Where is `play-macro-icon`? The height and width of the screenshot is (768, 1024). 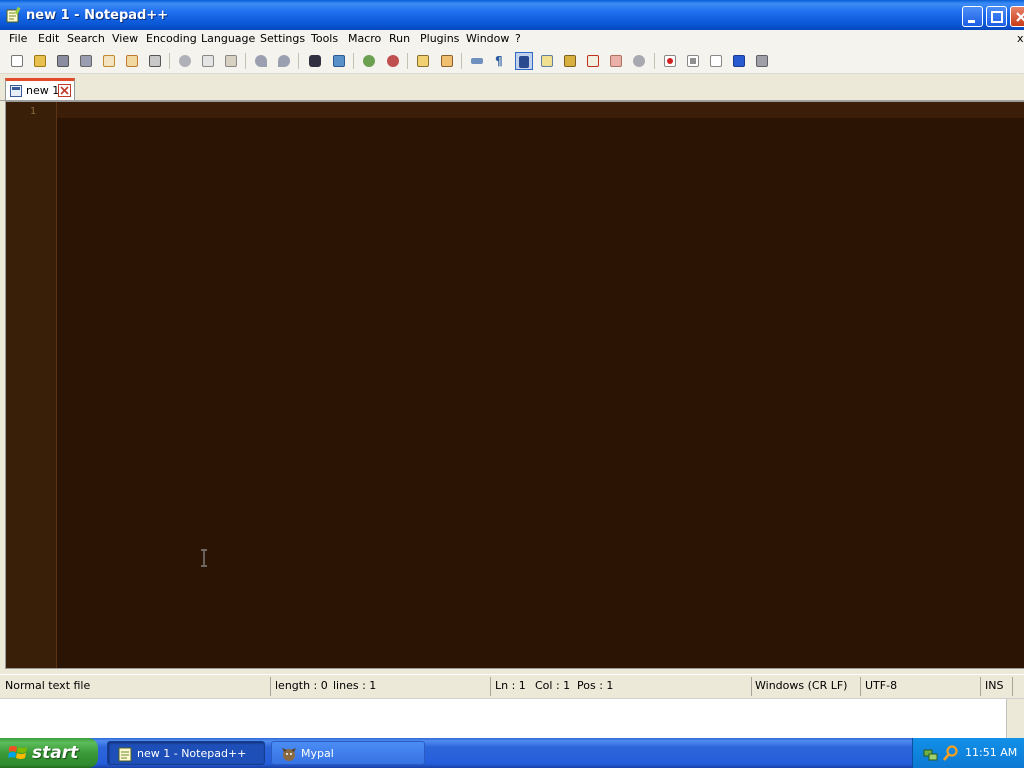
play-macro-icon is located at coordinates (716, 61).